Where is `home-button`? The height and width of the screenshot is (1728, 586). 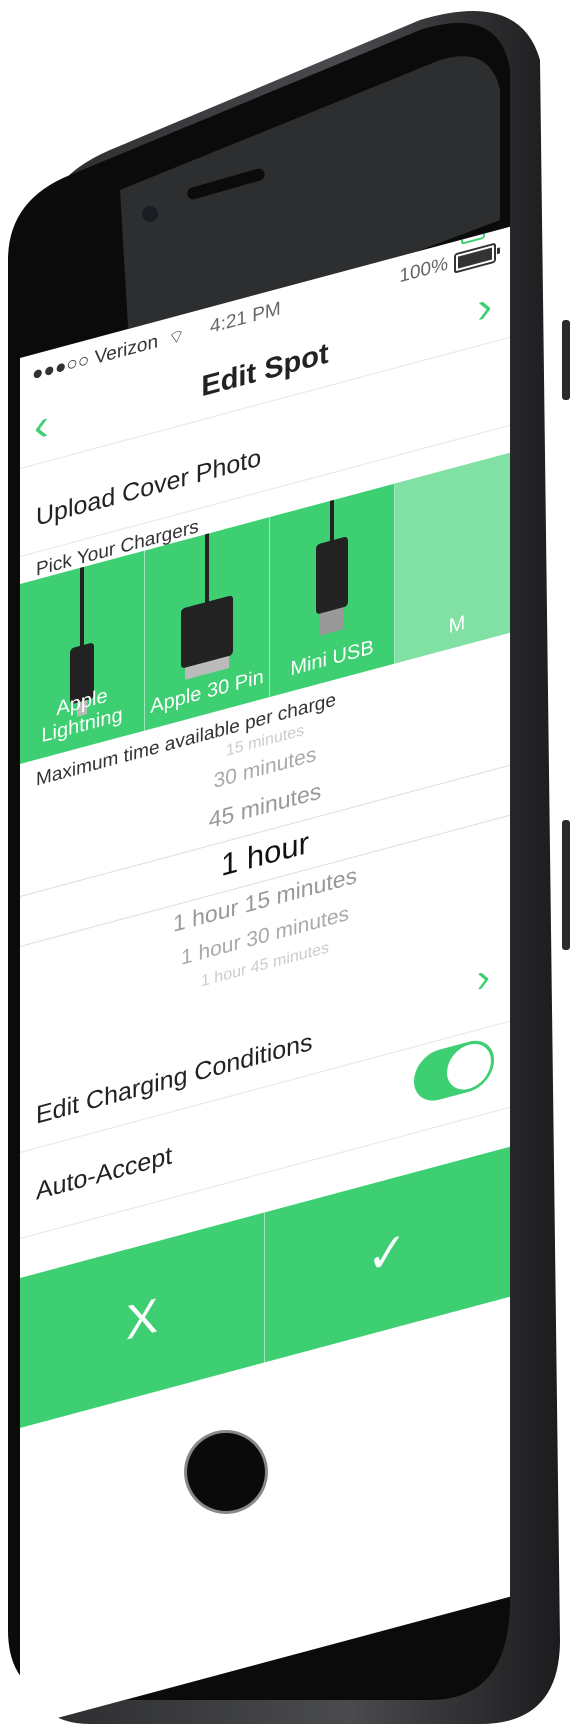 home-button is located at coordinates (226, 1472).